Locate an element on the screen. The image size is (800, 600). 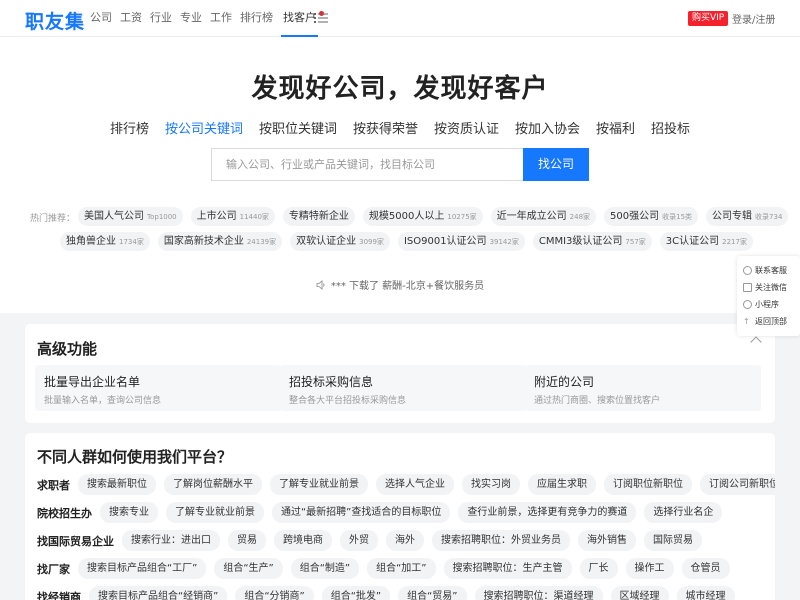
hot-tag: 专精特新企业 is located at coordinates (318, 216).